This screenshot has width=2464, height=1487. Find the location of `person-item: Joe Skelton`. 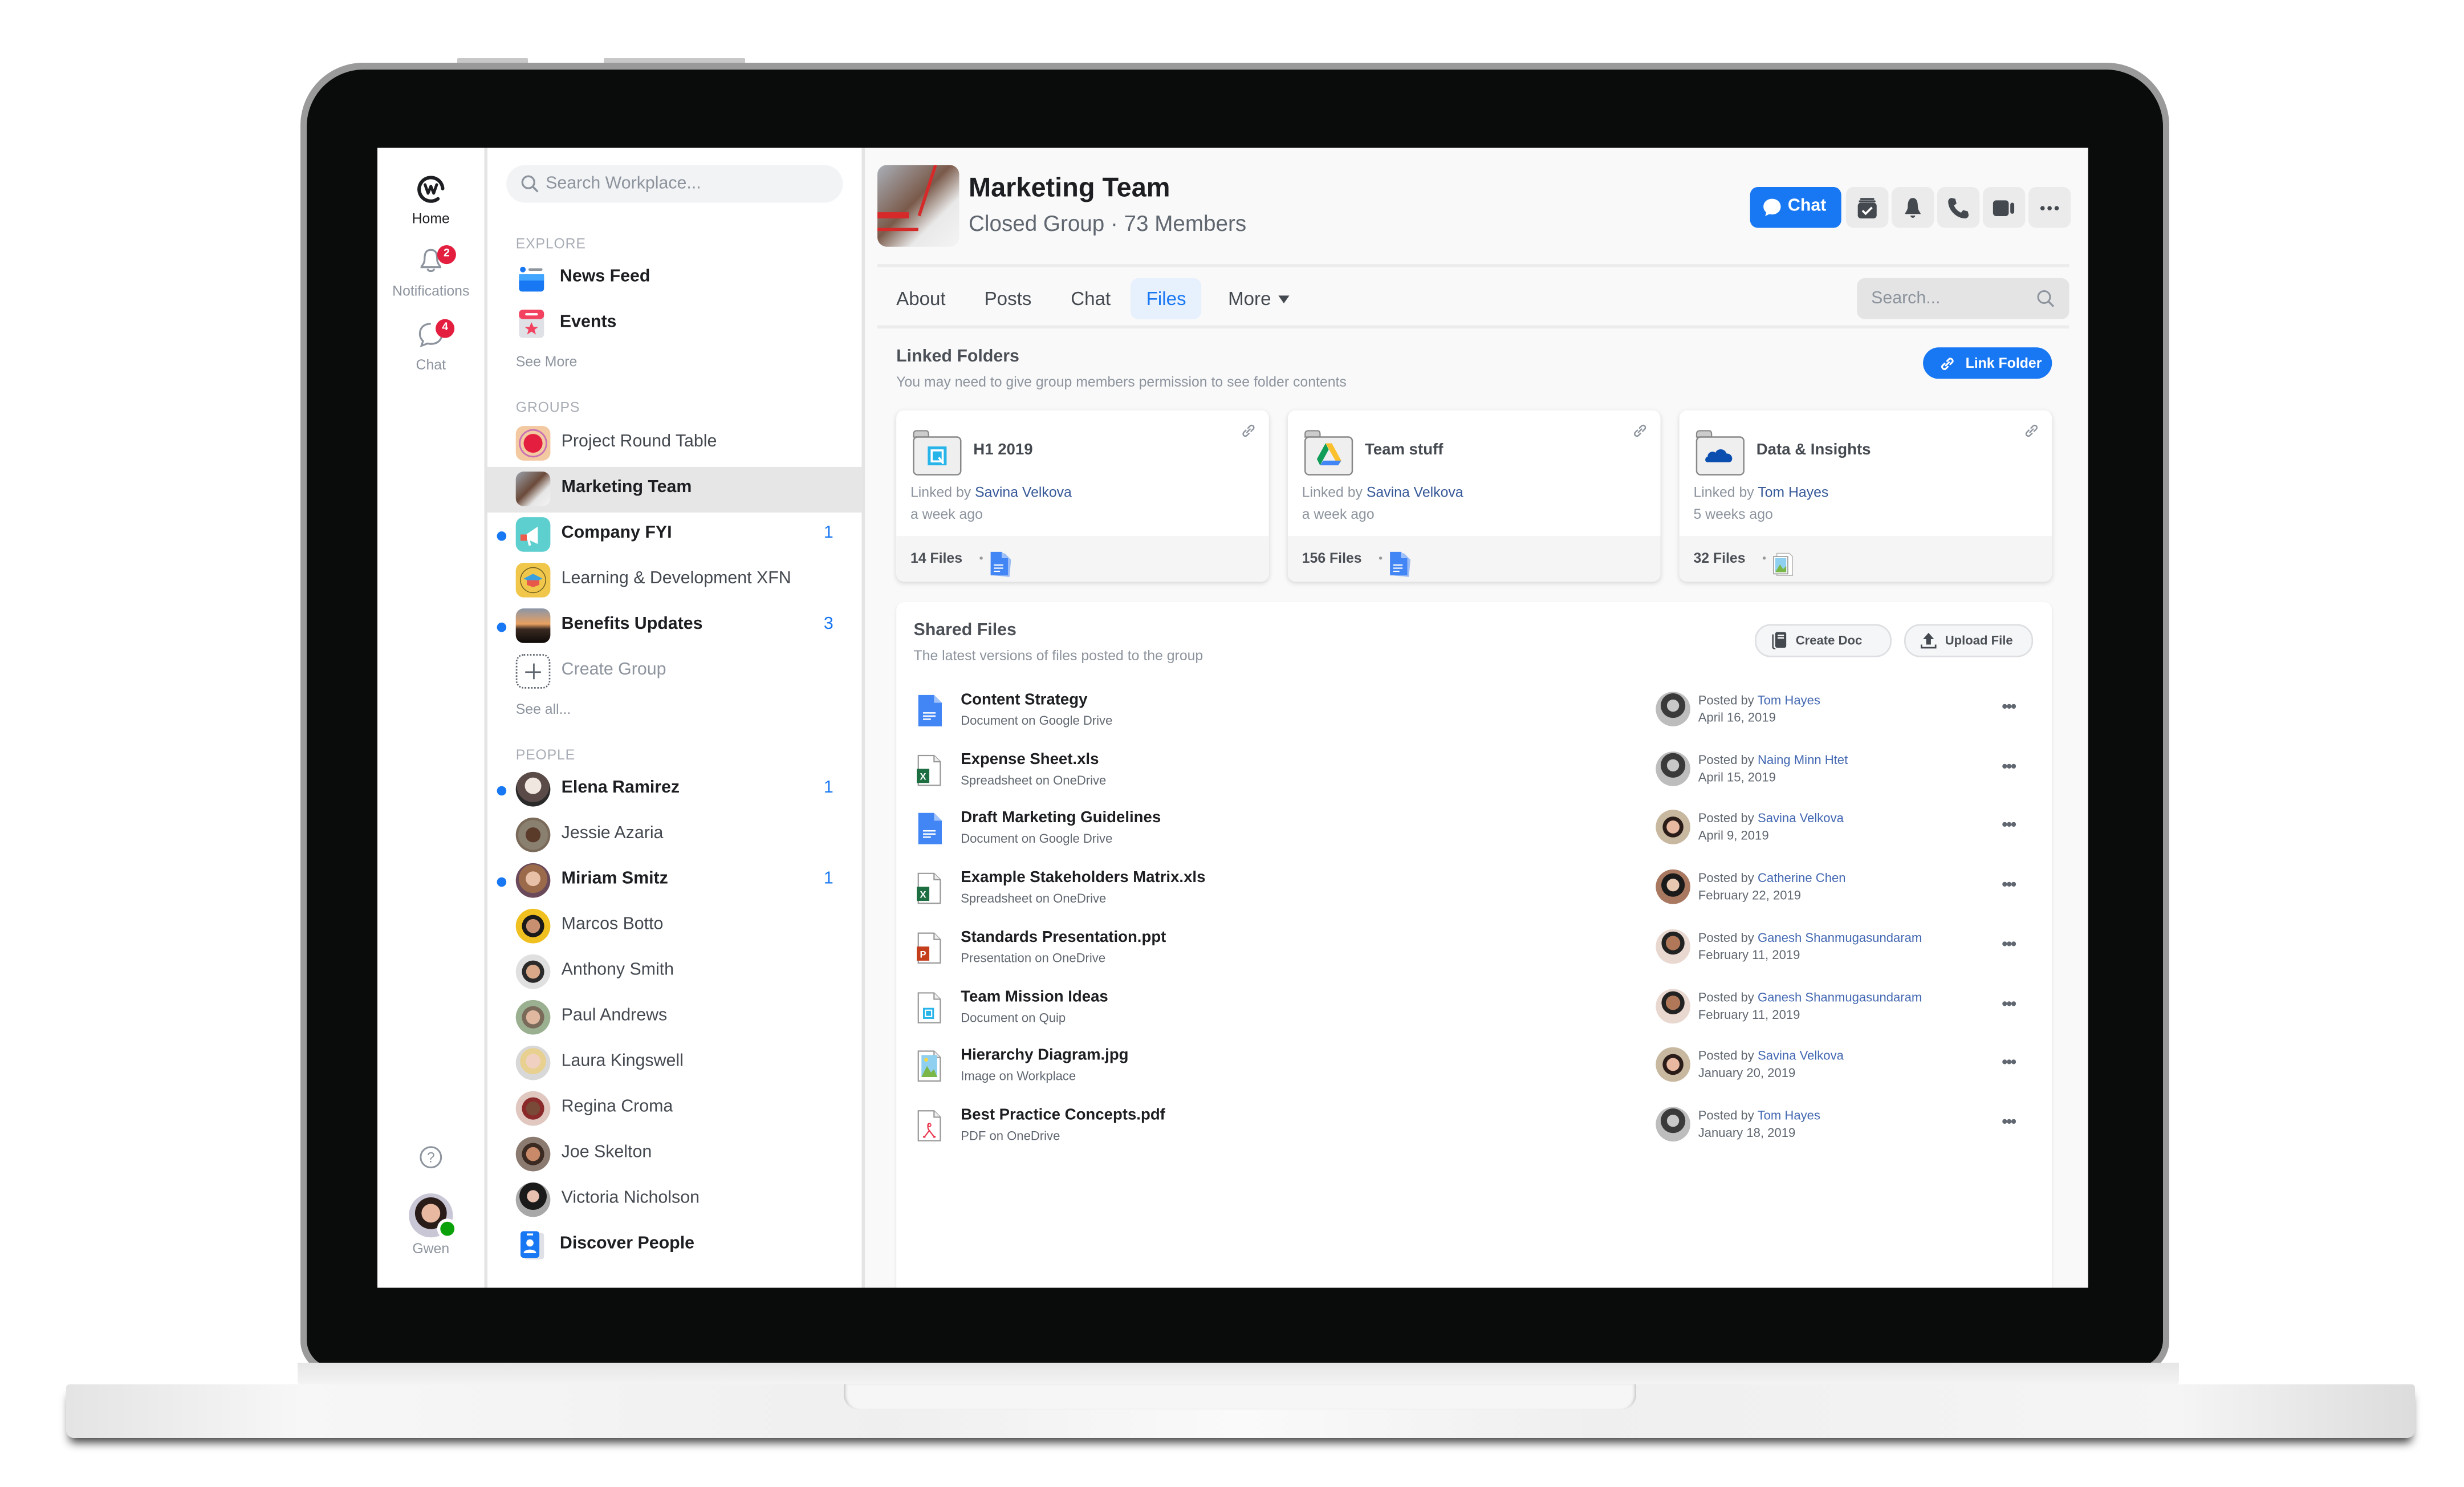

person-item: Joe Skelton is located at coordinates (674, 1155).